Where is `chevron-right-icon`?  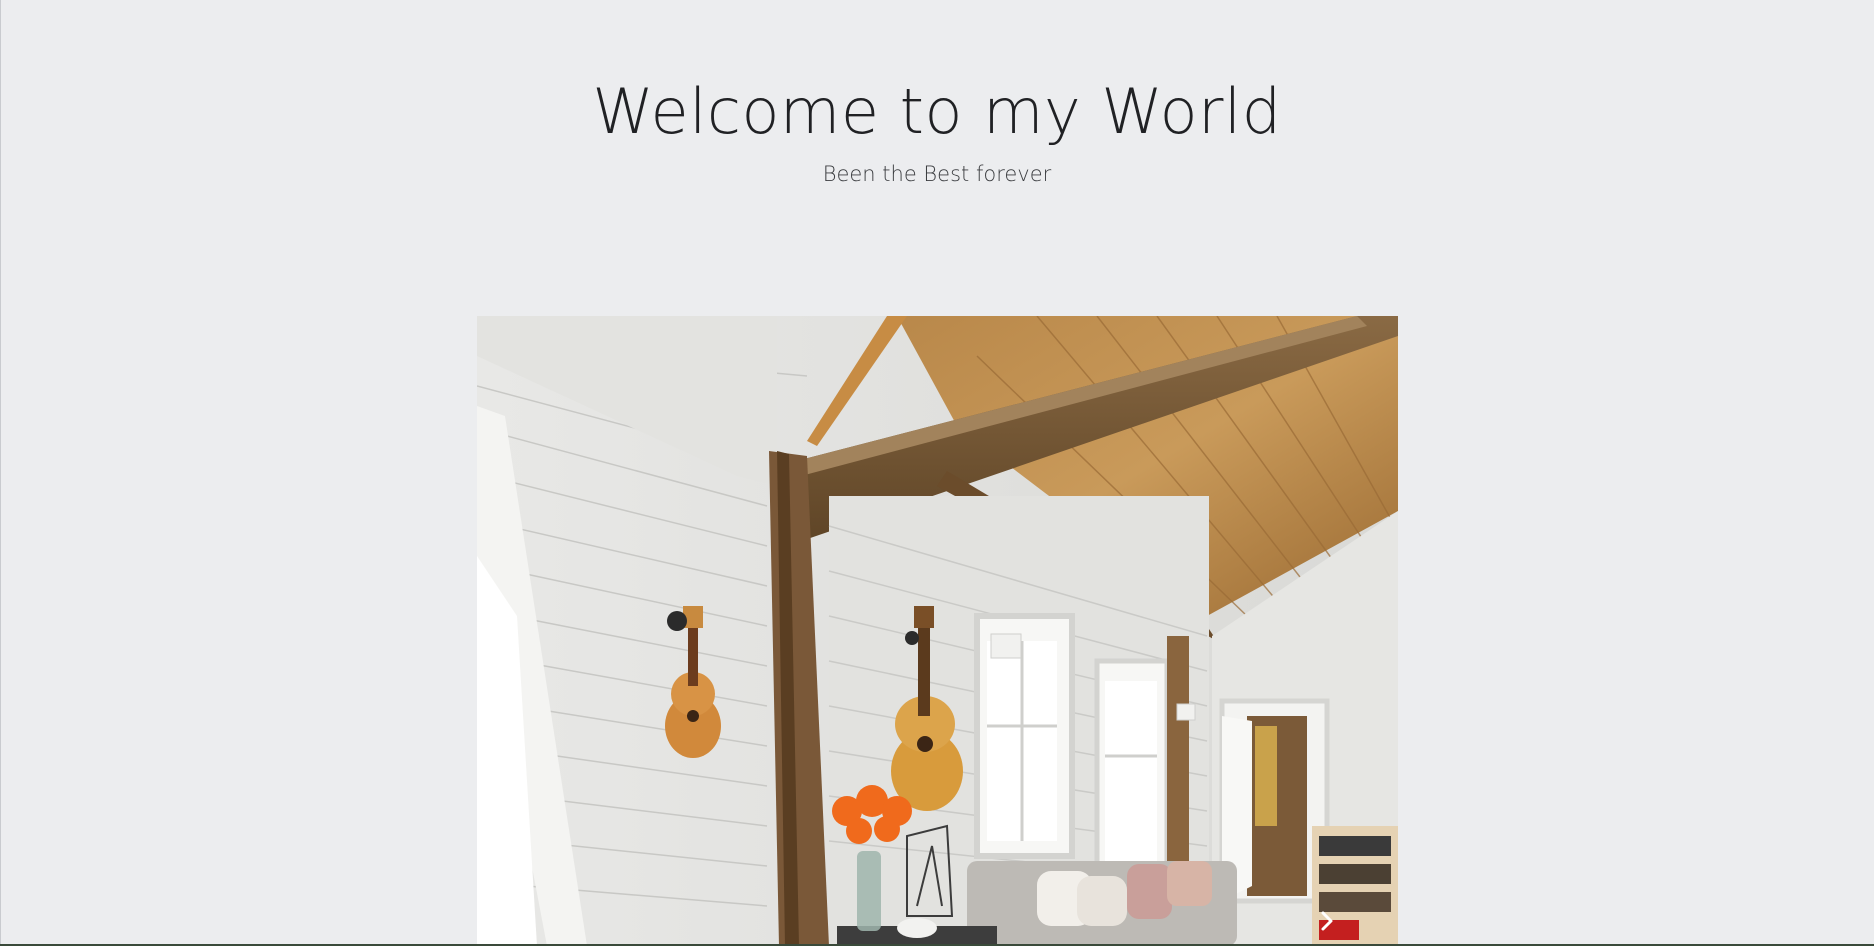
chevron-right-icon is located at coordinates (1327, 921).